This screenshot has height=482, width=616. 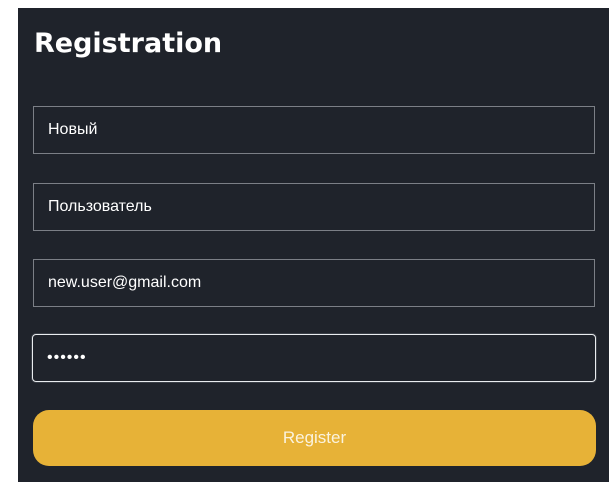 What do you see at coordinates (314, 358) in the screenshot?
I see `password-input` at bounding box center [314, 358].